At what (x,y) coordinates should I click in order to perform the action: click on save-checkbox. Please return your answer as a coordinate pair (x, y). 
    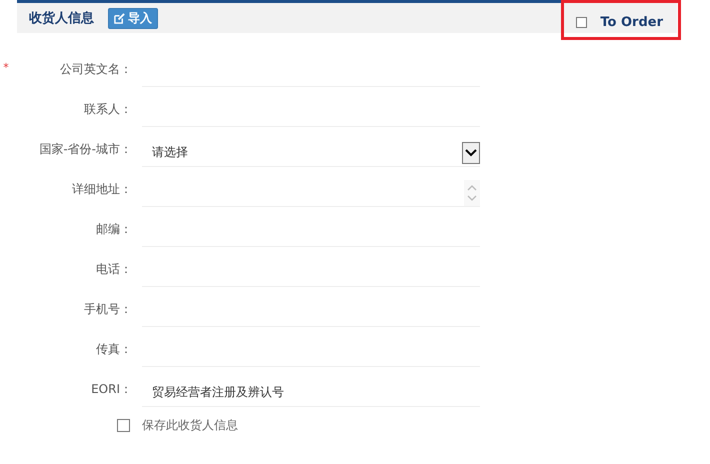
    Looking at the image, I should click on (123, 425).